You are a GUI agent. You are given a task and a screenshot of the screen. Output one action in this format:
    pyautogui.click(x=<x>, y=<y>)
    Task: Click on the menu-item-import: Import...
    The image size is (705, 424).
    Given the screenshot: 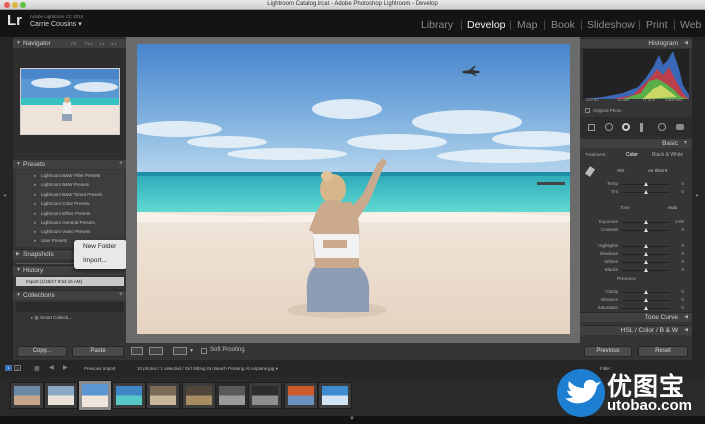 What is the action you would take?
    pyautogui.click(x=95, y=260)
    